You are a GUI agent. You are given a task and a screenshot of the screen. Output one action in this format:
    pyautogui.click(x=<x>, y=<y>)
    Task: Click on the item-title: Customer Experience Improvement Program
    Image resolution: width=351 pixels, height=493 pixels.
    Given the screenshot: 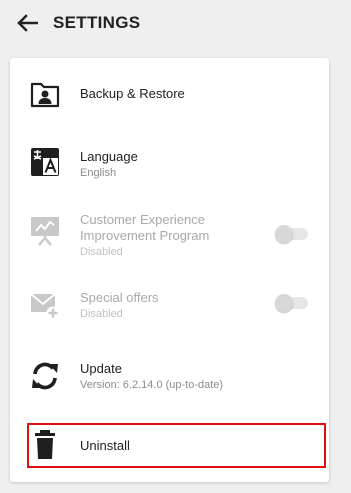 What is the action you would take?
    pyautogui.click(x=145, y=227)
    